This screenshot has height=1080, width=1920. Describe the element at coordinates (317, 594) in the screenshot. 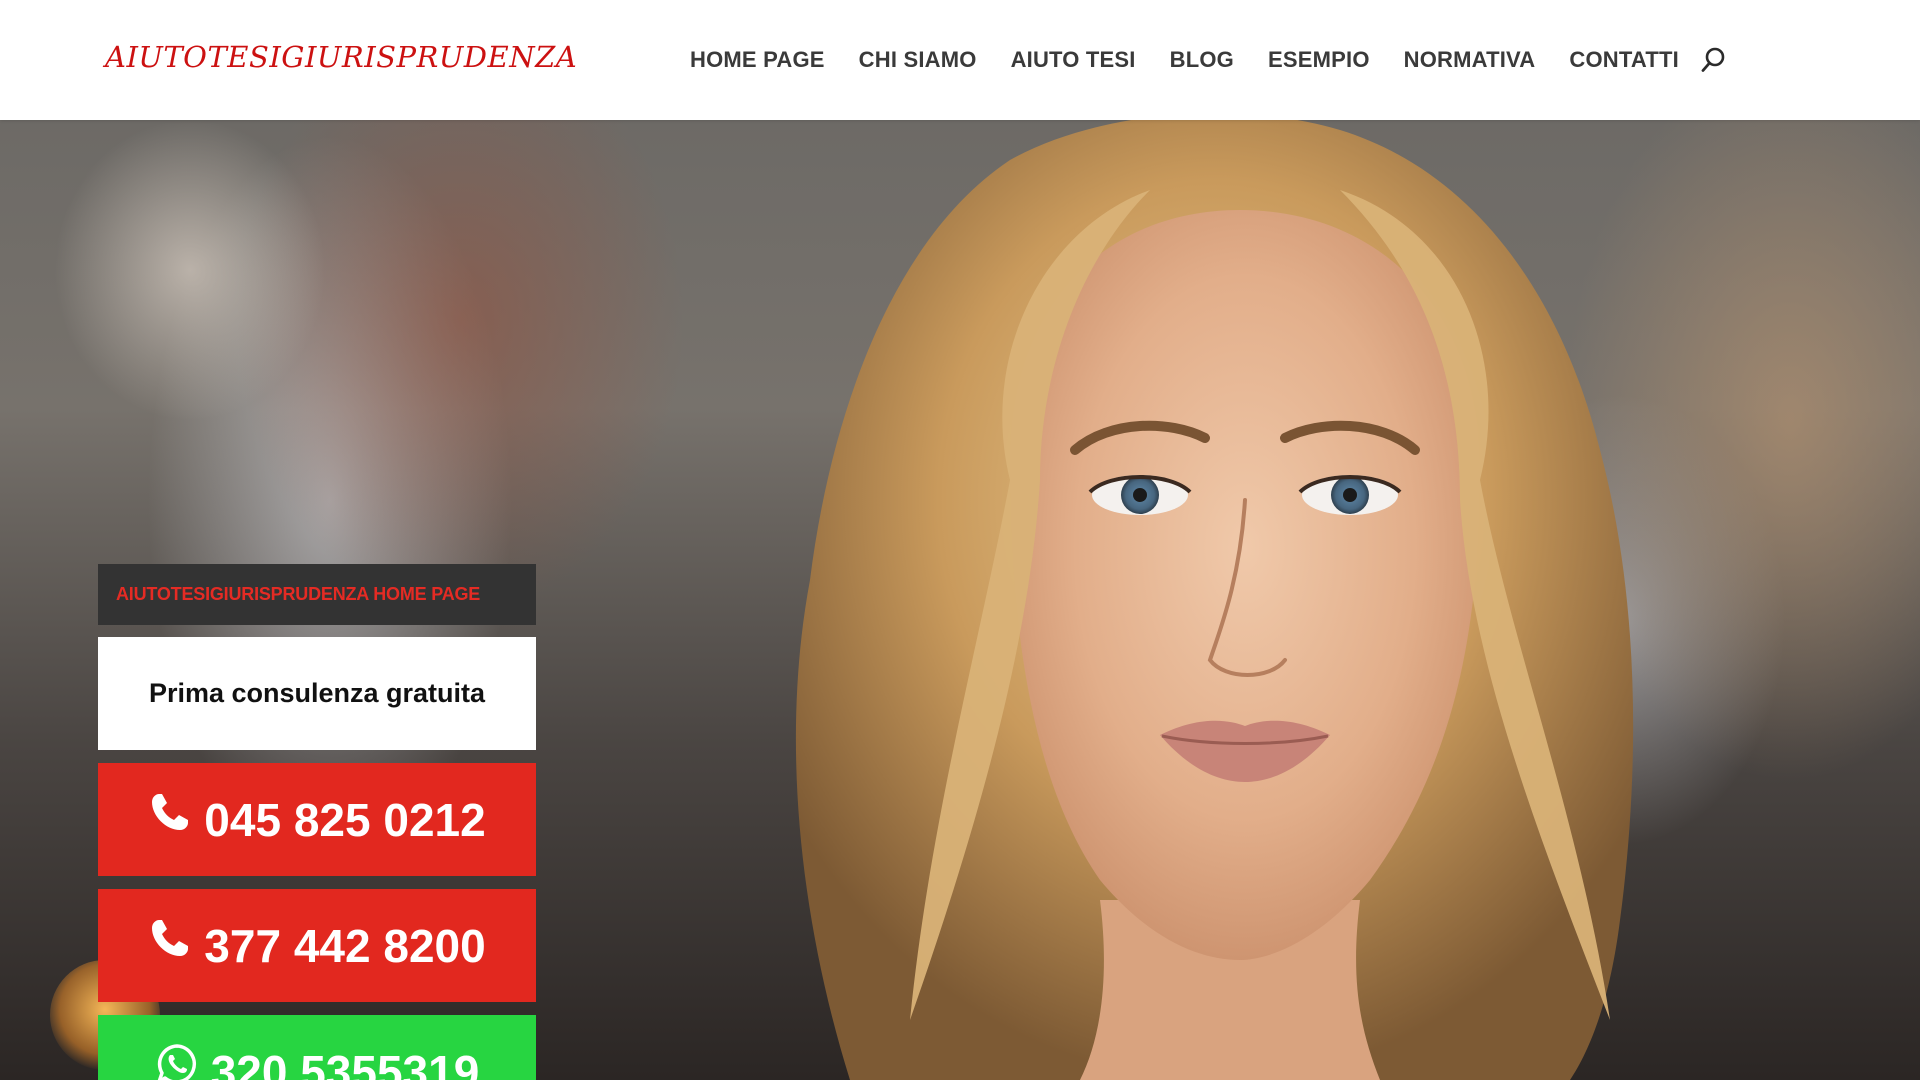

I see `home-page-tag: AIUTOTESIGIURISPRUDENZA HOME PAGE` at that location.